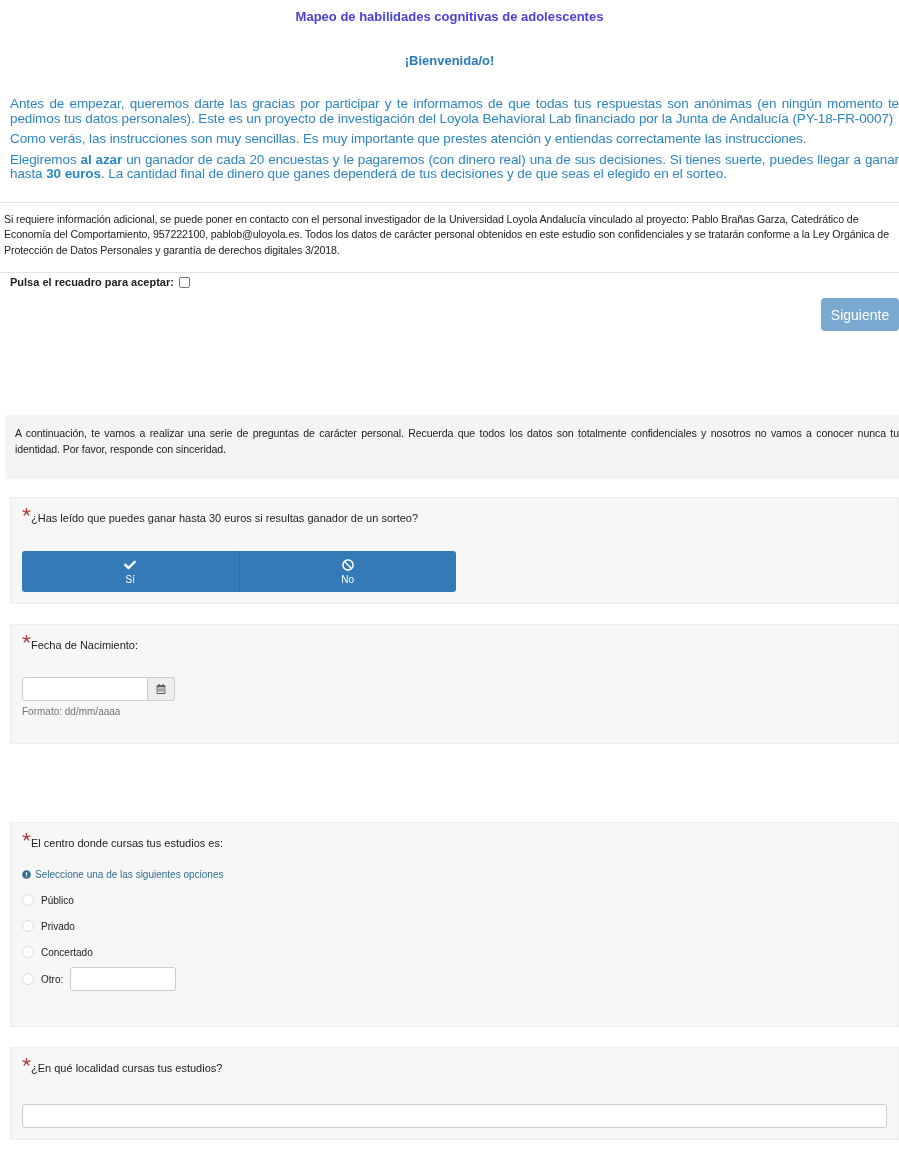  I want to click on calendar-icon, so click(161, 689).